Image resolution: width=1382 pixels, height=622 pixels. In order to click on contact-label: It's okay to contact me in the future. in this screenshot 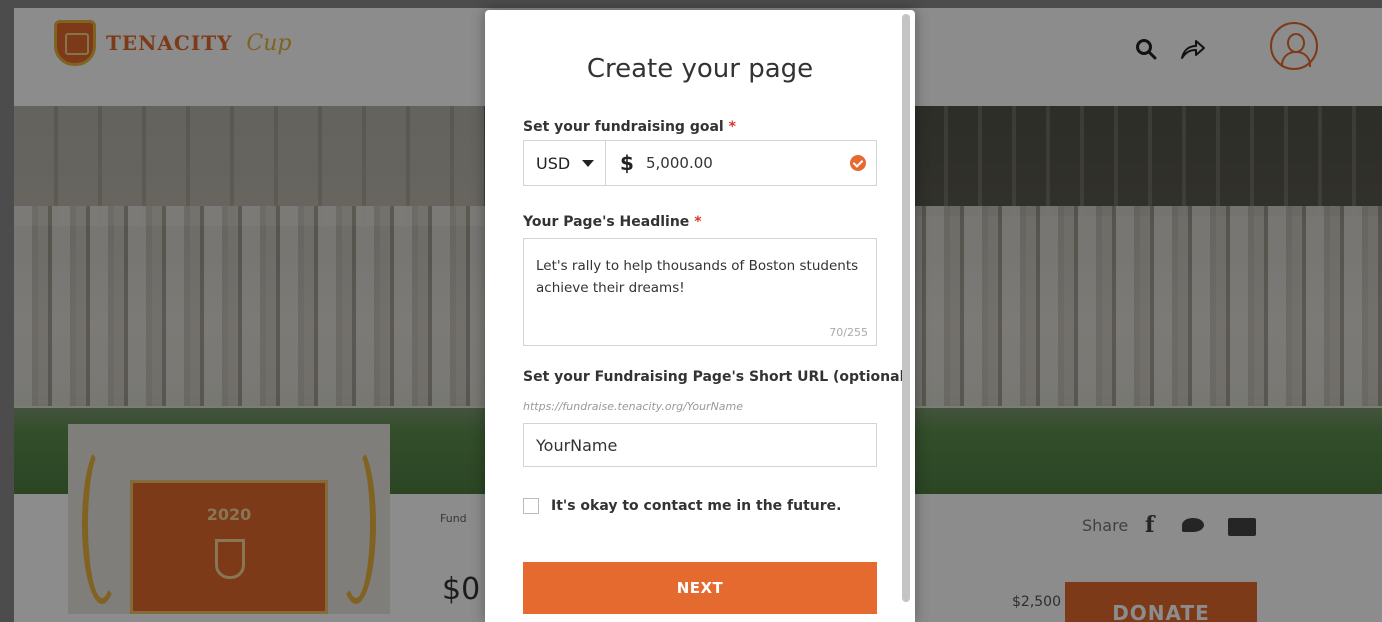, I will do `click(696, 506)`.